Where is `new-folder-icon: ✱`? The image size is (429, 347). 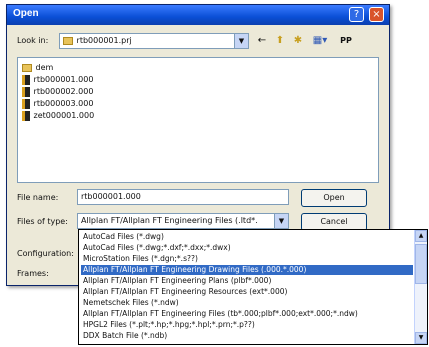
new-folder-icon: ✱ is located at coordinates (298, 41).